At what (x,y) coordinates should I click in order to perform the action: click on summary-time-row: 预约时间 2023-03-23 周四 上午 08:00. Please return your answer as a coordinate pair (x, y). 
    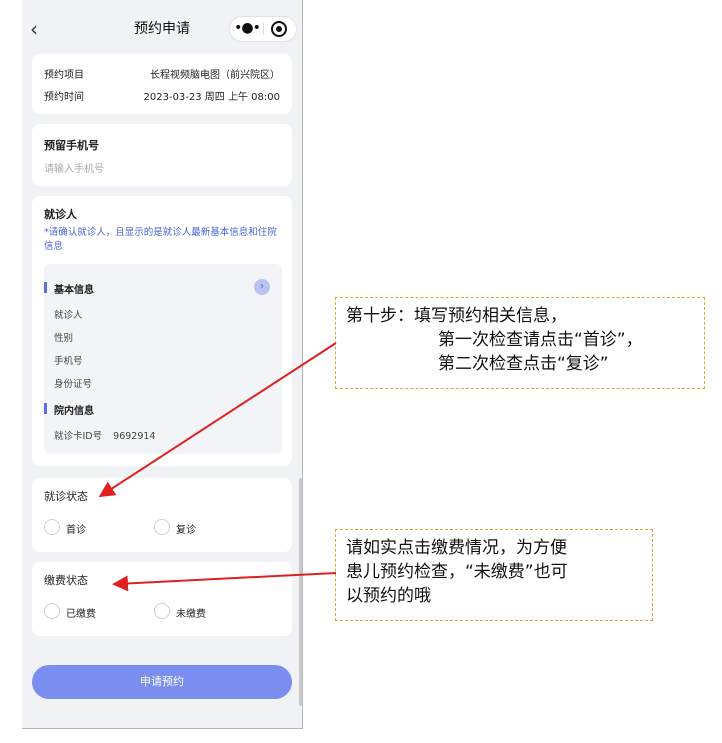
    Looking at the image, I should click on (162, 95).